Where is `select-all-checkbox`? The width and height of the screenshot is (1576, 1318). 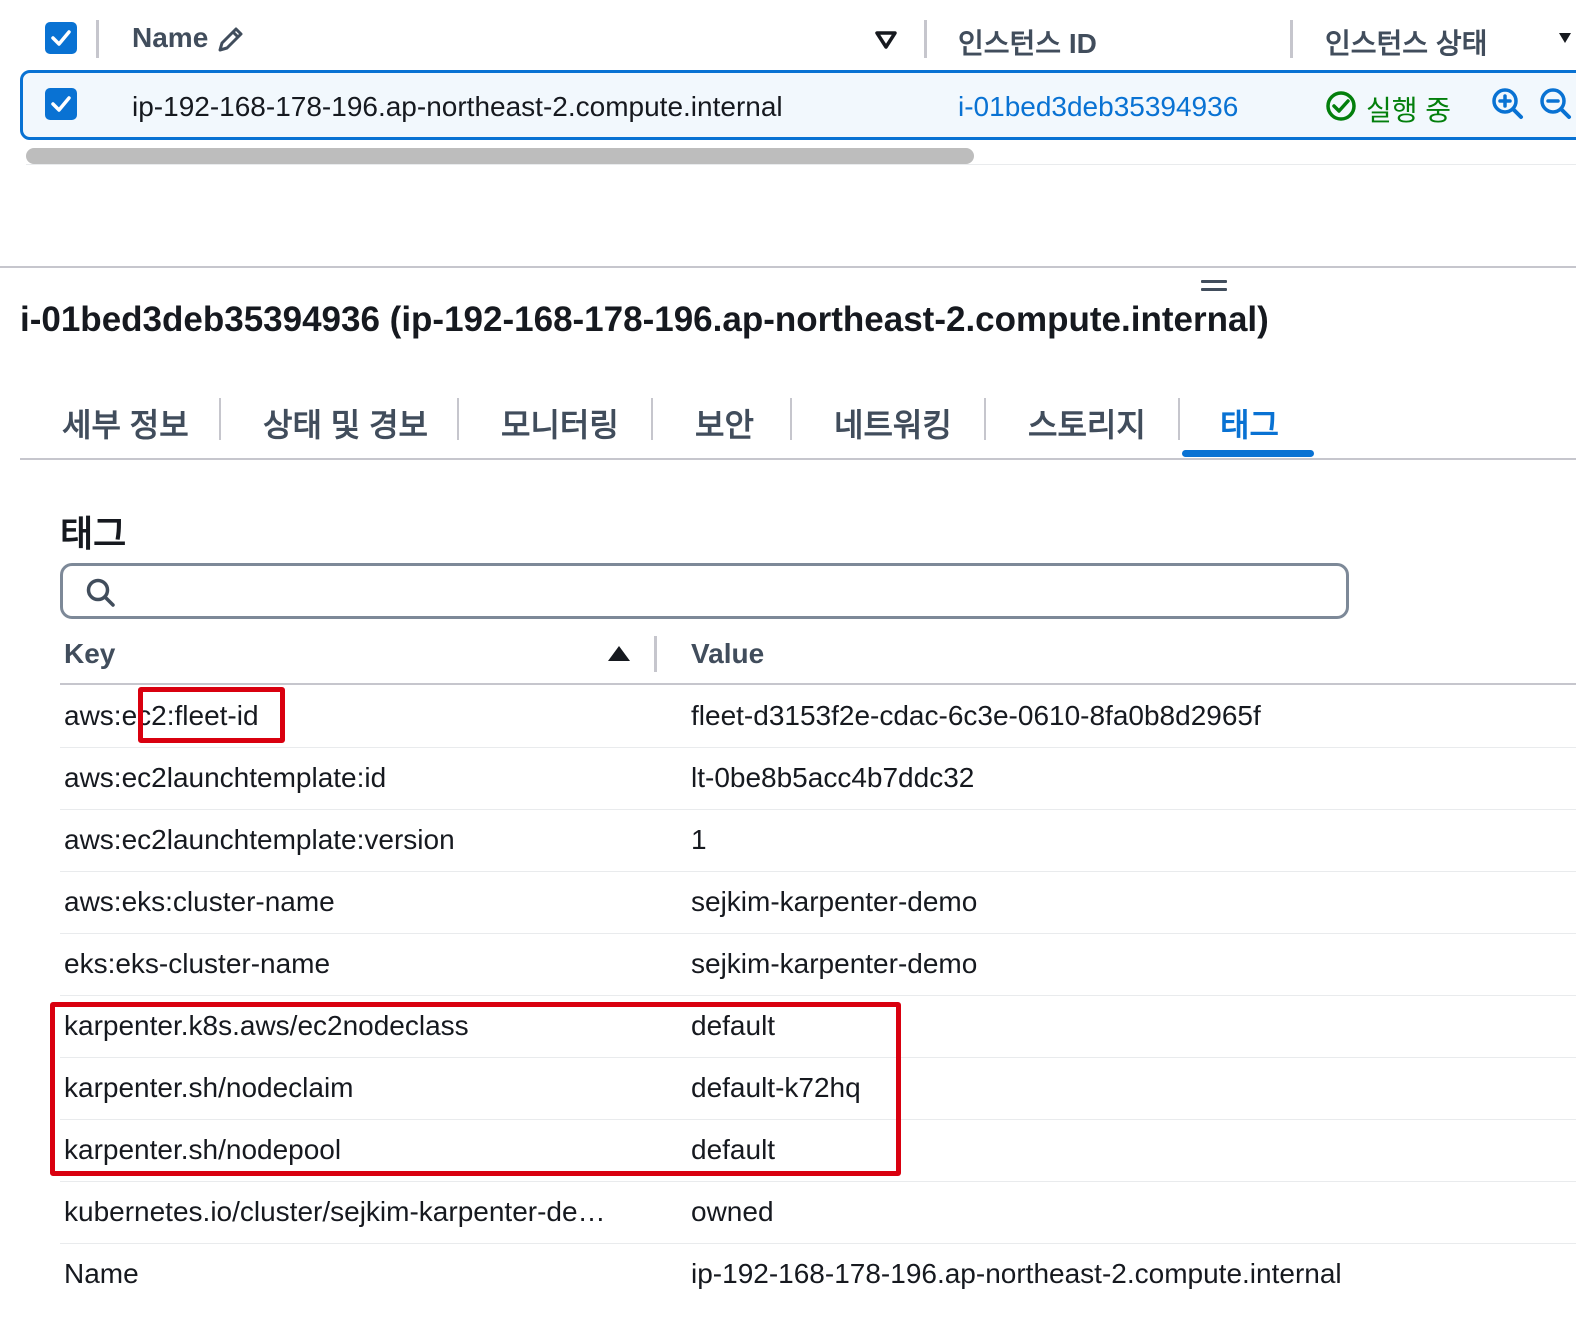
select-all-checkbox is located at coordinates (61, 38).